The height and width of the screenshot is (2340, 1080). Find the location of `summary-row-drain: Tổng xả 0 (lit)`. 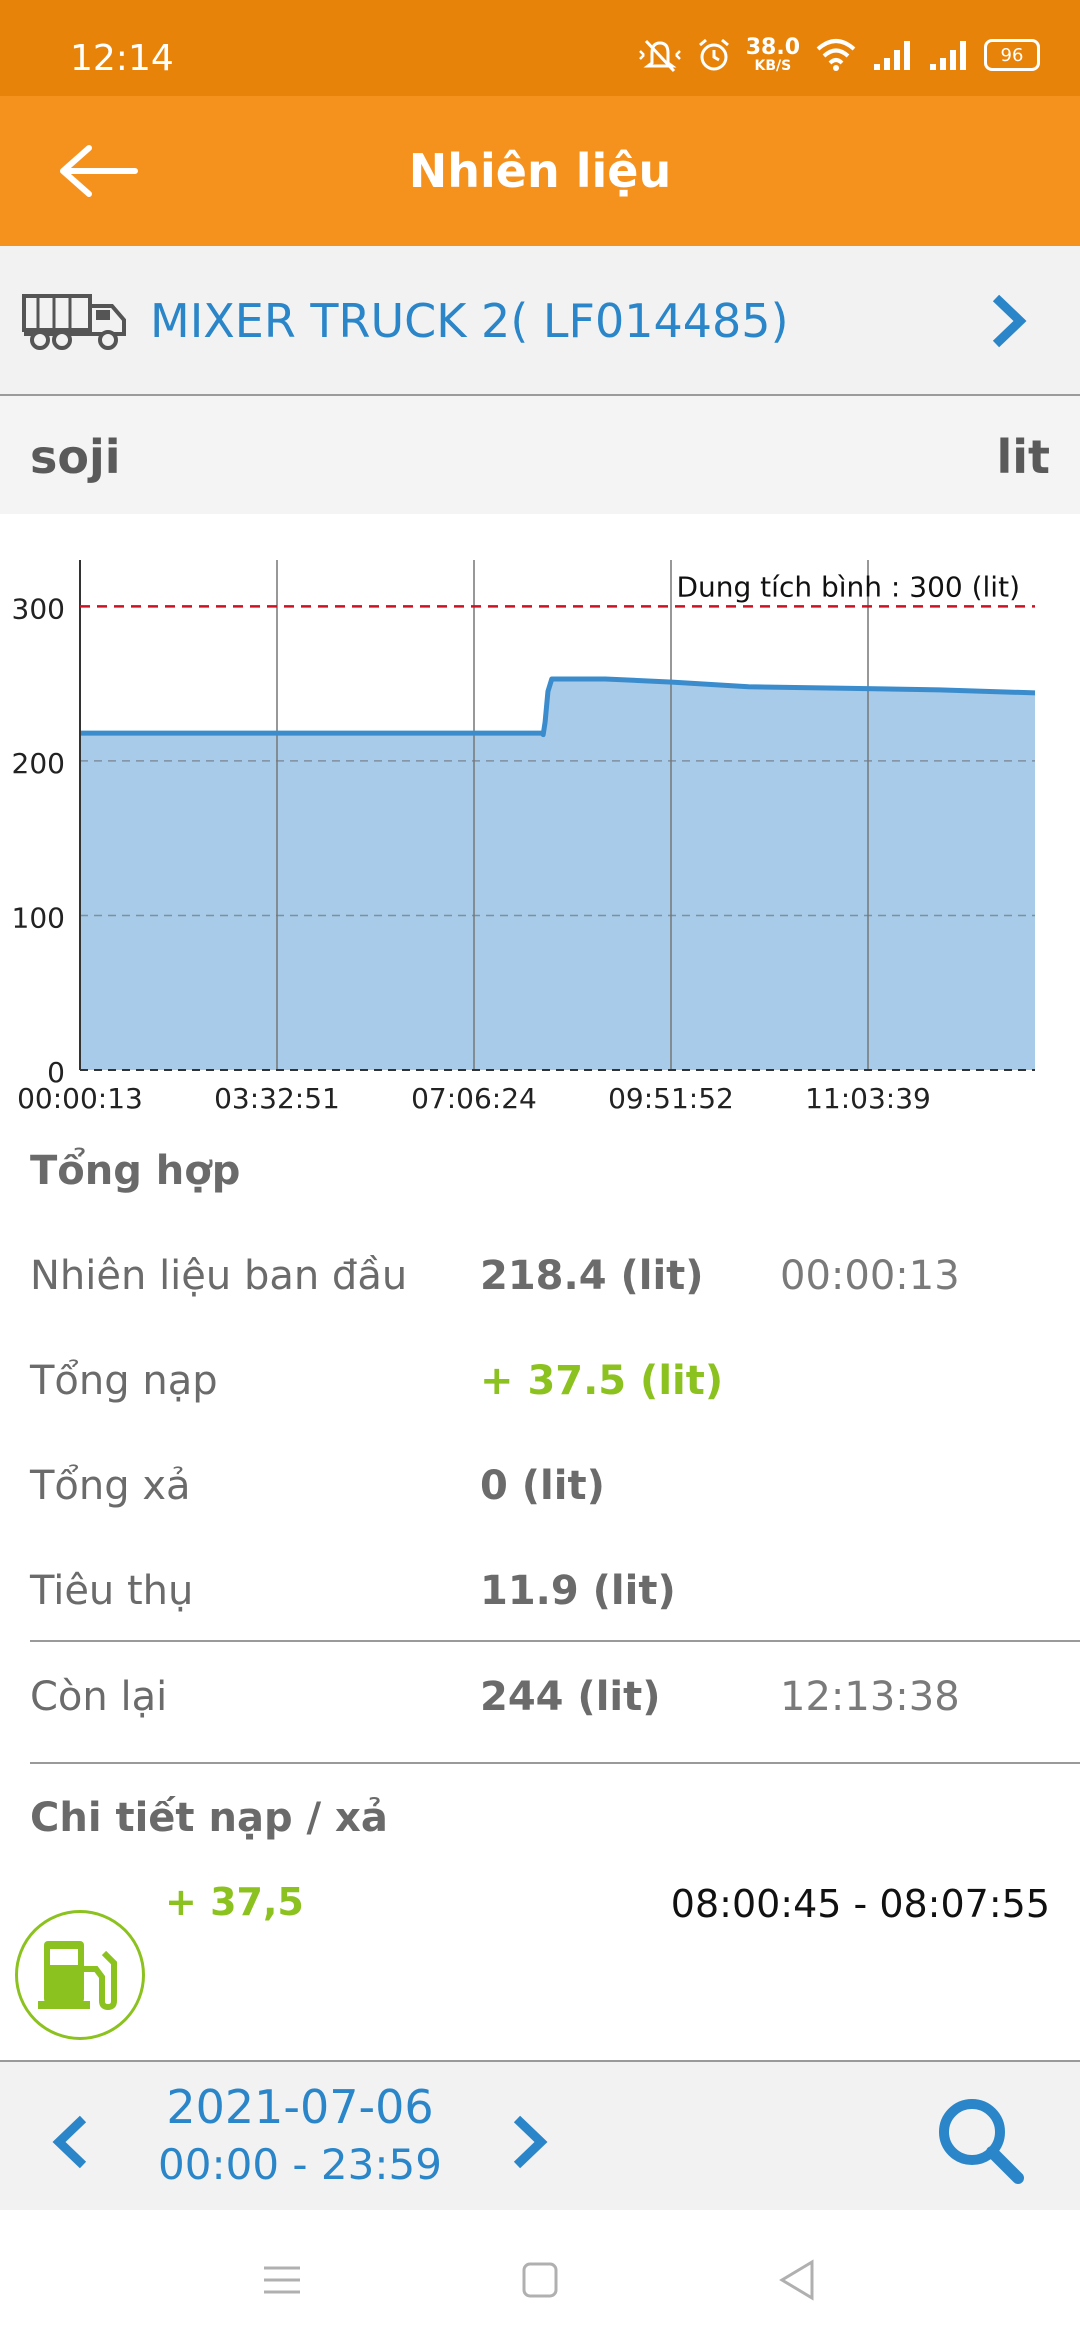

summary-row-drain: Tổng xả 0 (lit) is located at coordinates (540, 1485).